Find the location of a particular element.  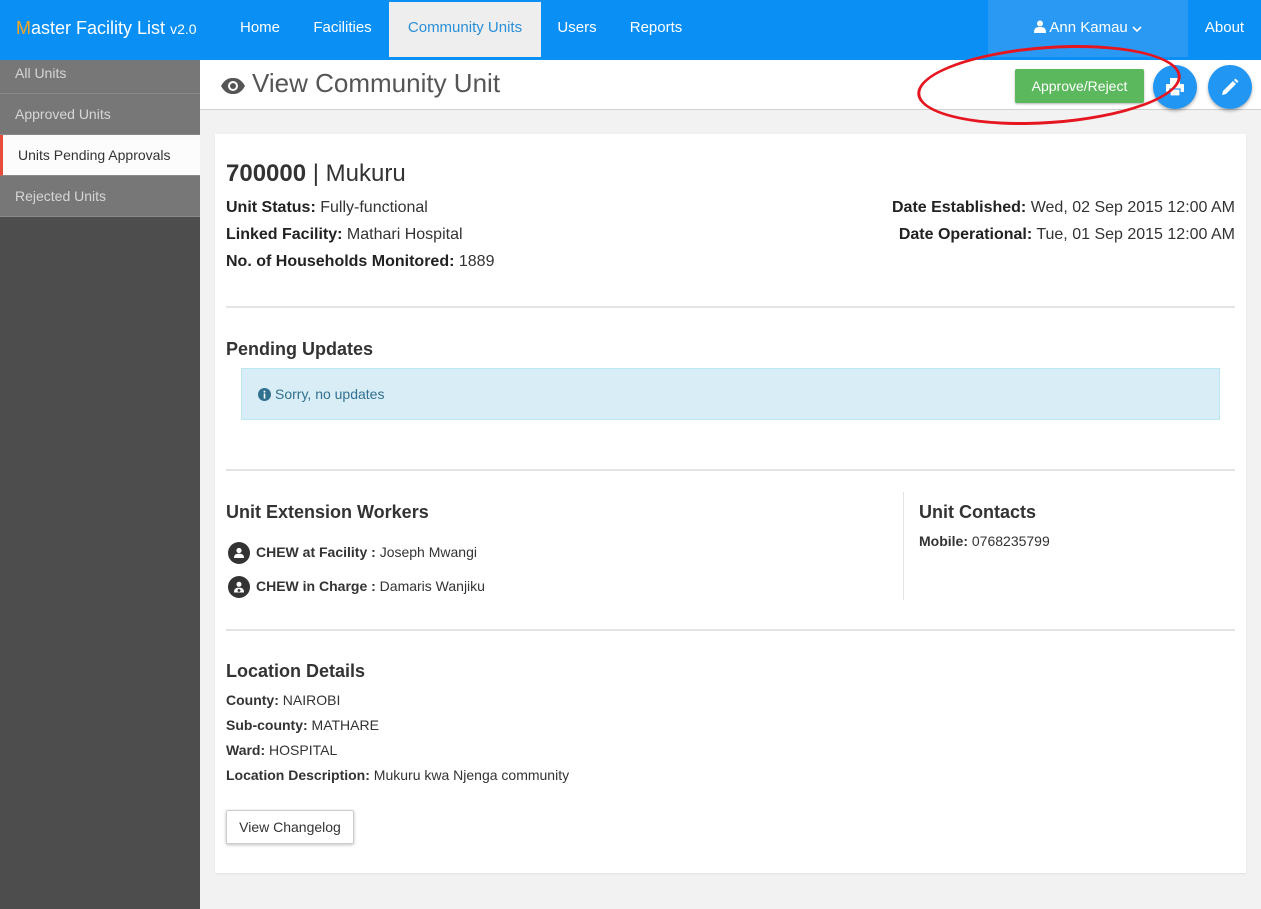

sidebar-item-all-units: All Units is located at coordinates (100, 77).